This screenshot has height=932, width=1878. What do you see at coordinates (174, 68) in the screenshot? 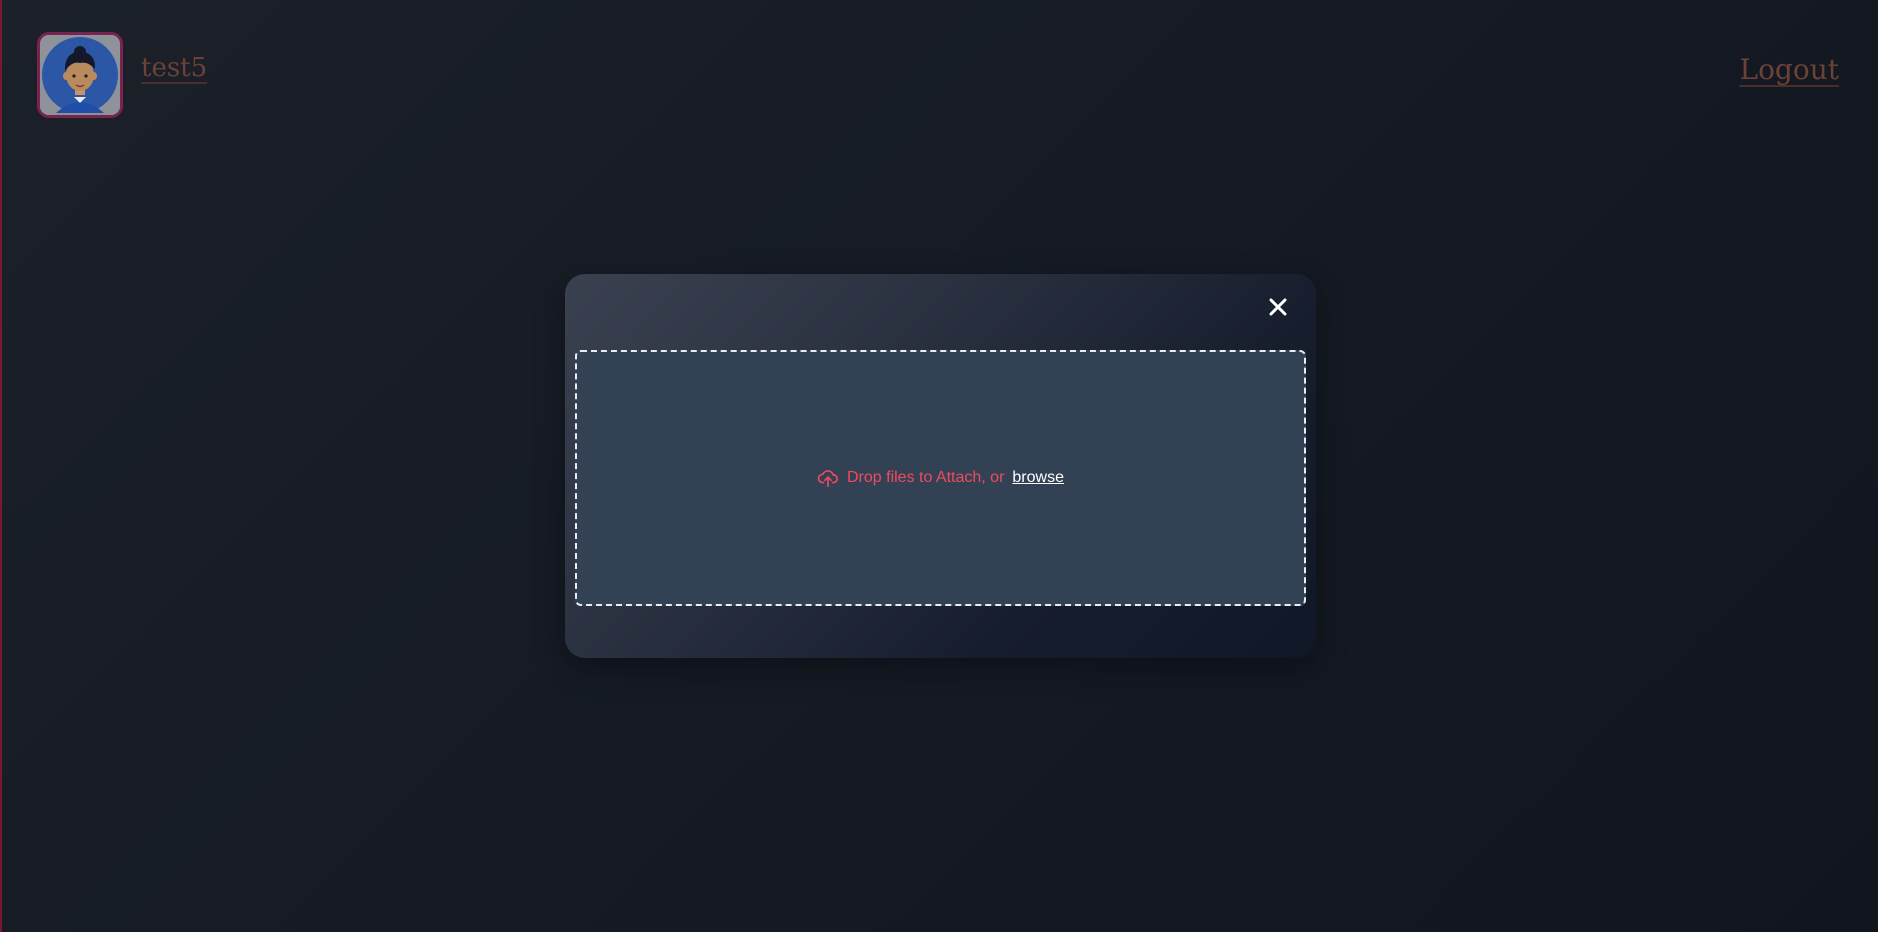
I see `username-link: test5` at bounding box center [174, 68].